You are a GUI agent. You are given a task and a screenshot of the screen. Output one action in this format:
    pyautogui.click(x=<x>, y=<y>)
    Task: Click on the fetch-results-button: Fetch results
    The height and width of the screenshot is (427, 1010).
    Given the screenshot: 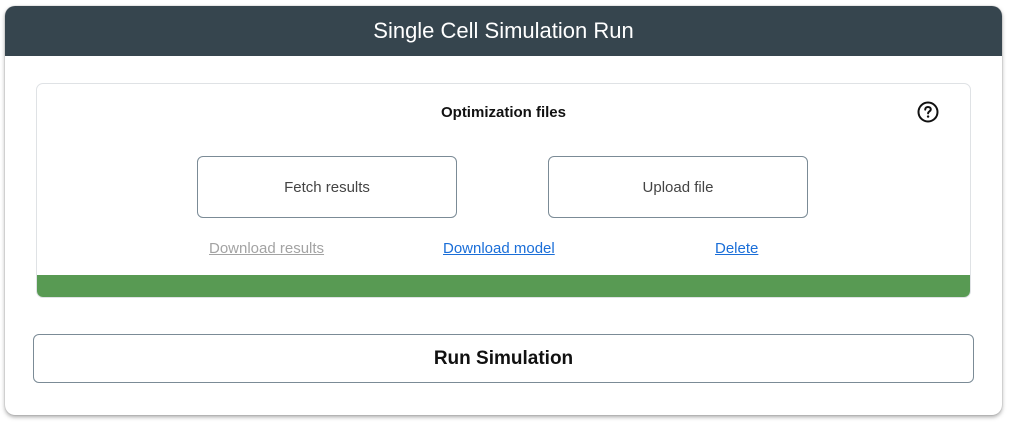 What is the action you would take?
    pyautogui.click(x=327, y=187)
    